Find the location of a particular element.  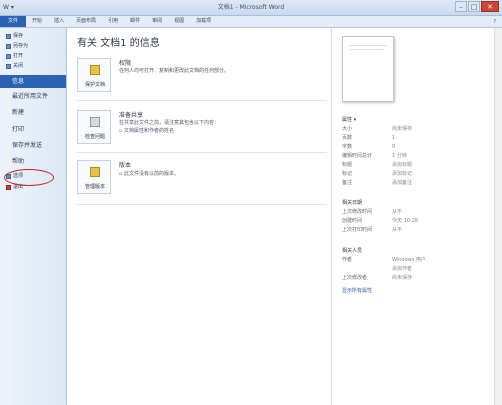

property-row: 标题 添加标题 is located at coordinates (419, 165).